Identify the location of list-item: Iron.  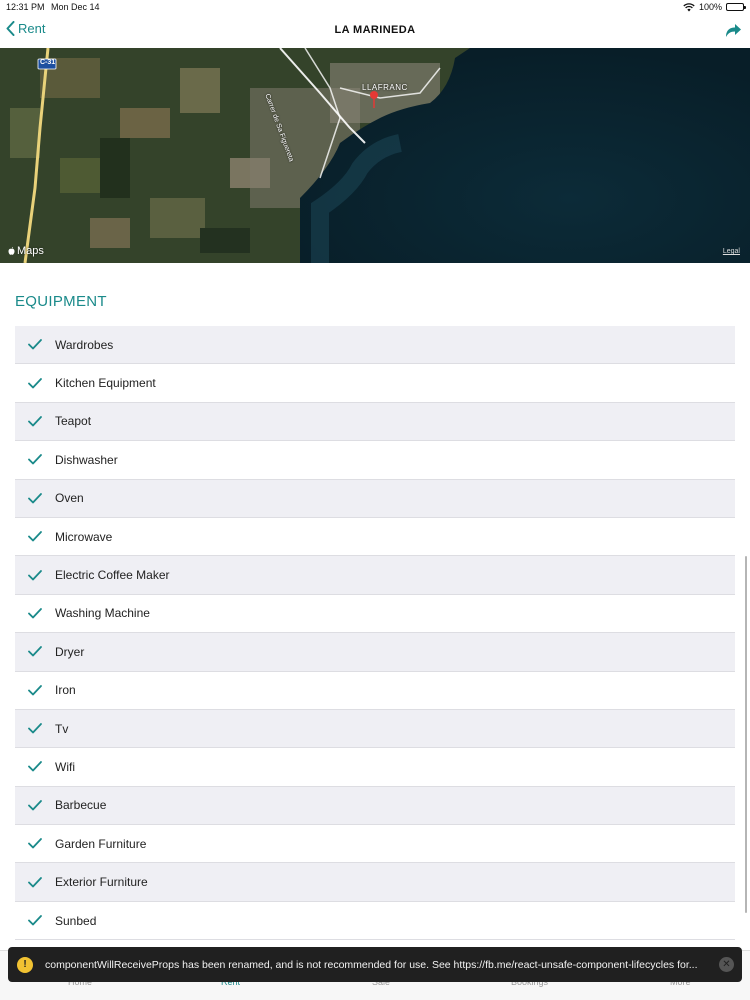
(375, 691).